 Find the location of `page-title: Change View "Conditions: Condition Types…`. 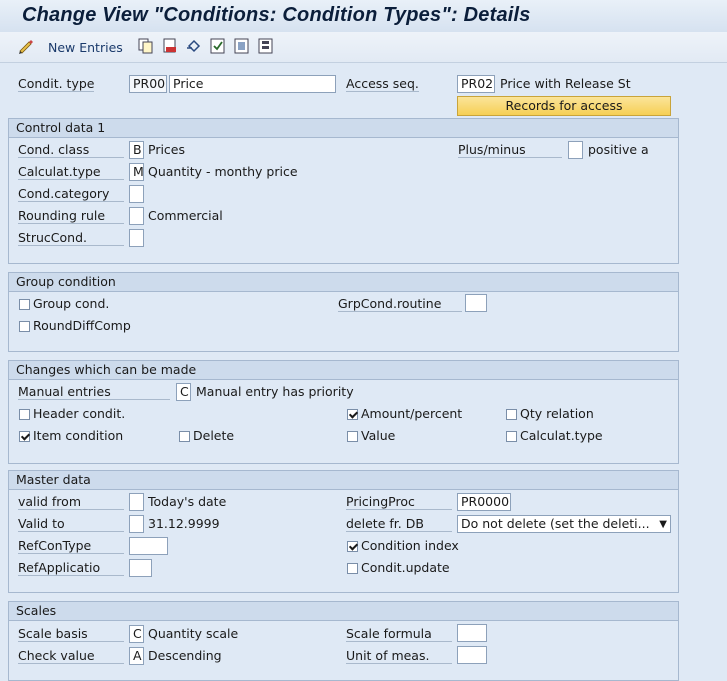

page-title: Change View "Conditions: Condition Types… is located at coordinates (276, 15).